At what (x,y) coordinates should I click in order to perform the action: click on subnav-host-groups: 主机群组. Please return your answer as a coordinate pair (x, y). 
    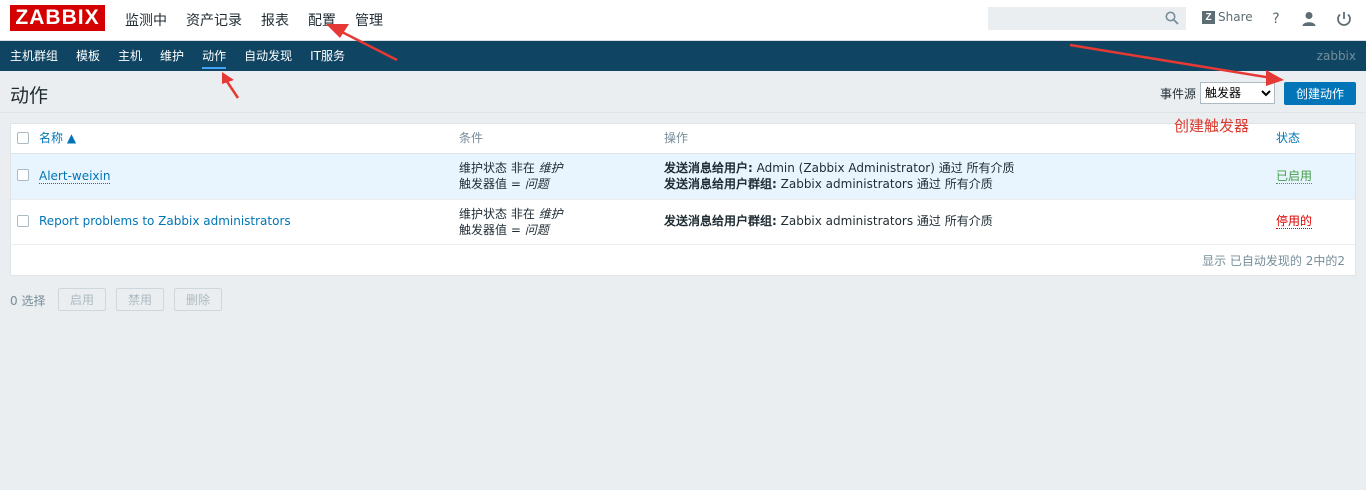
    Looking at the image, I should click on (34, 56).